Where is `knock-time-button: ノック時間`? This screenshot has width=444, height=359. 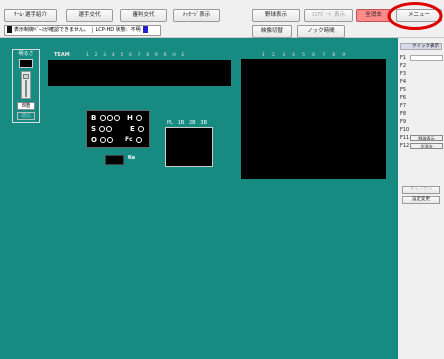 knock-time-button: ノック時間 is located at coordinates (321, 31).